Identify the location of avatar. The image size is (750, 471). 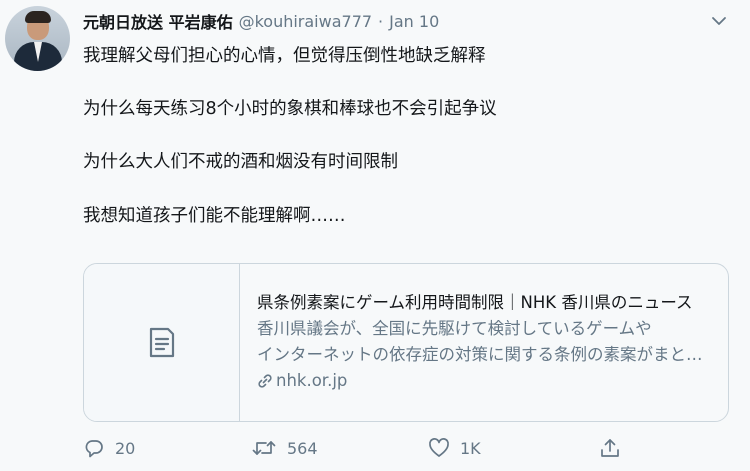
(37, 38).